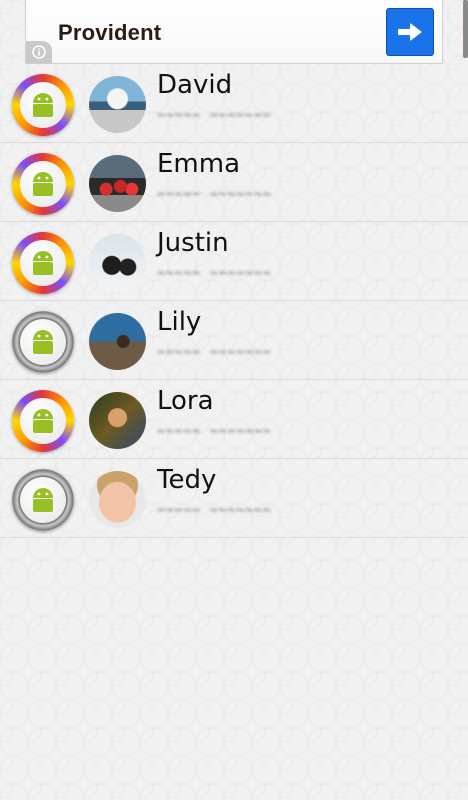 This screenshot has width=468, height=800. I want to click on ad-banner: Provident, so click(234, 32).